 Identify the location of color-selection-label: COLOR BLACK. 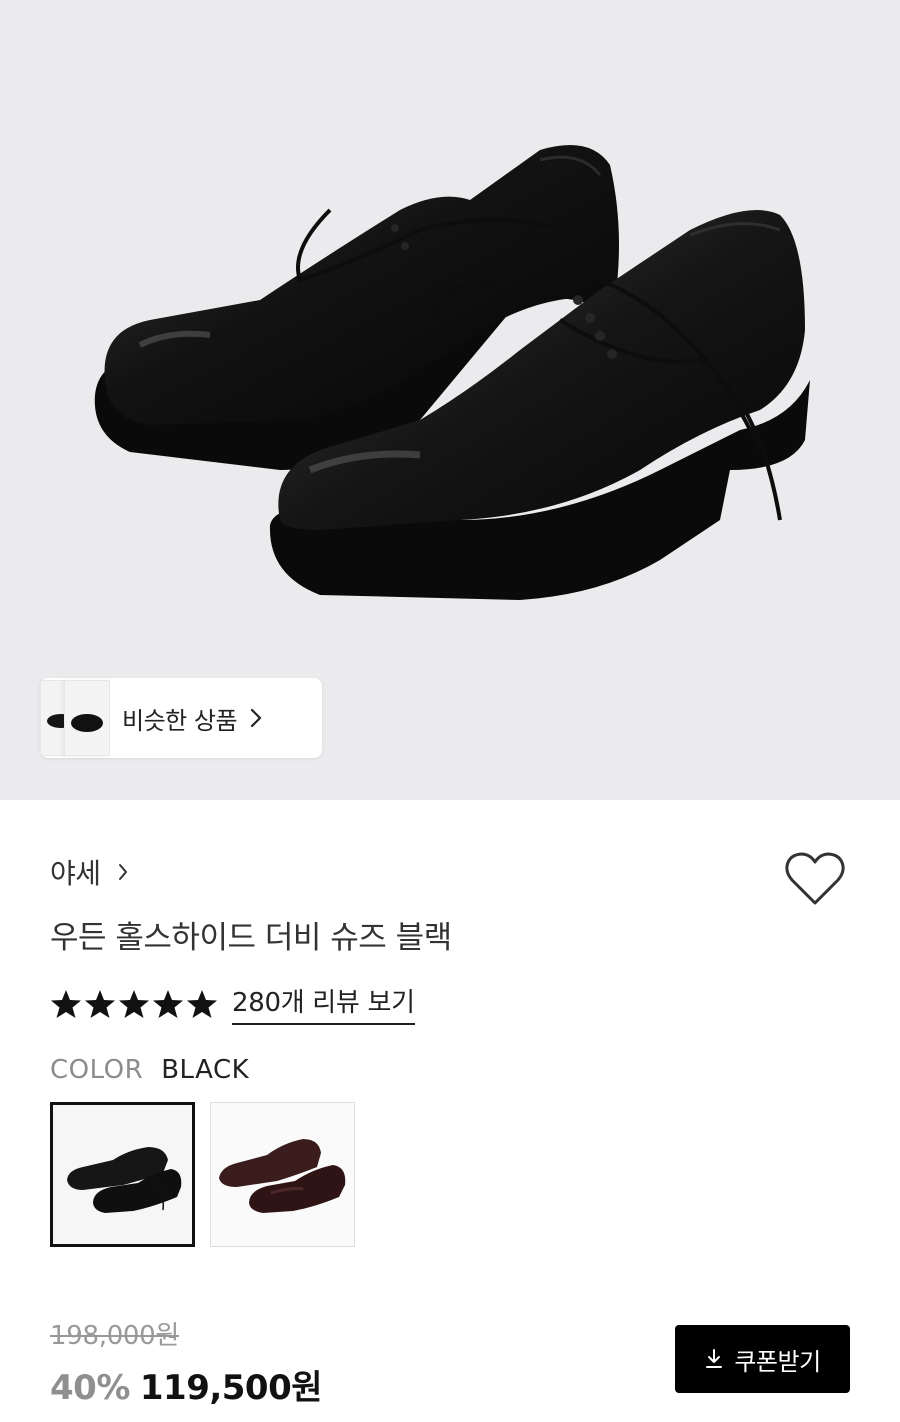
(149, 1070).